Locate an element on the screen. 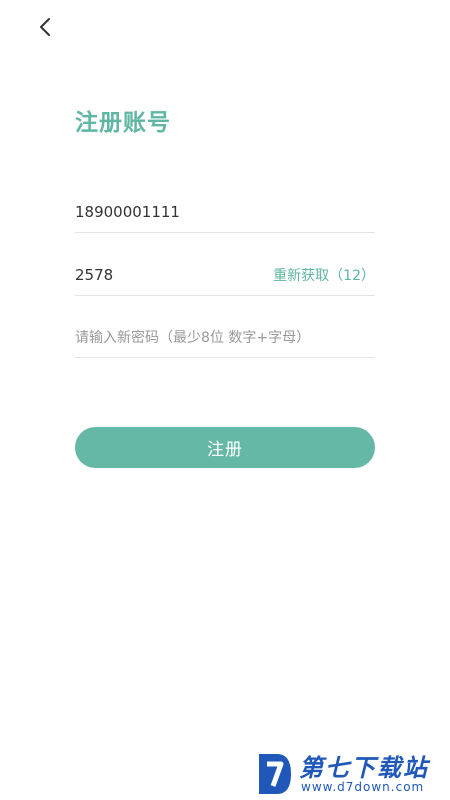  code-field-row: 重新获取（12） is located at coordinates (225, 275).